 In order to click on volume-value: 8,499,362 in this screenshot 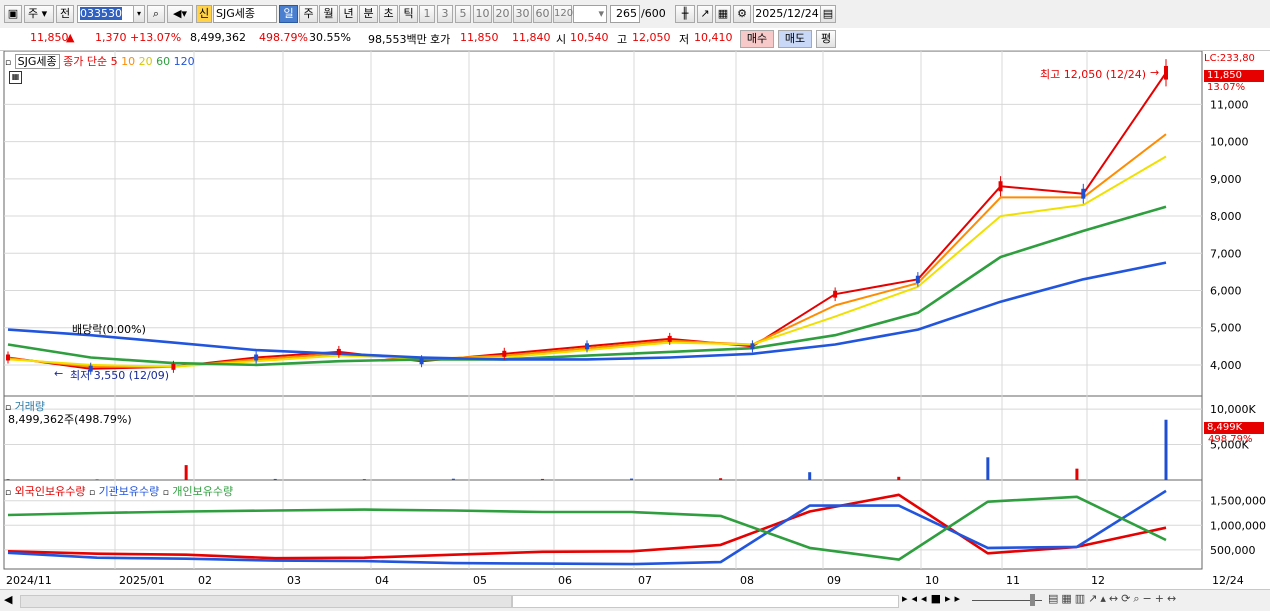, I will do `click(218, 37)`.